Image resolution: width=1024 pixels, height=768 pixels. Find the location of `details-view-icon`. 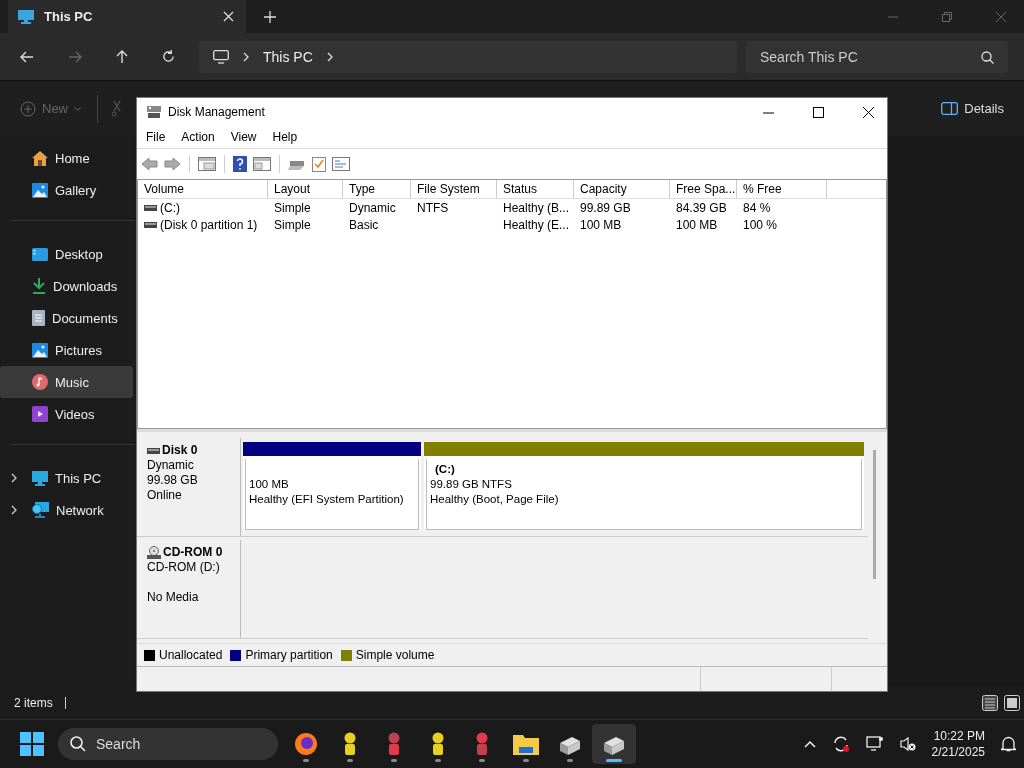

details-view-icon is located at coordinates (990, 703).